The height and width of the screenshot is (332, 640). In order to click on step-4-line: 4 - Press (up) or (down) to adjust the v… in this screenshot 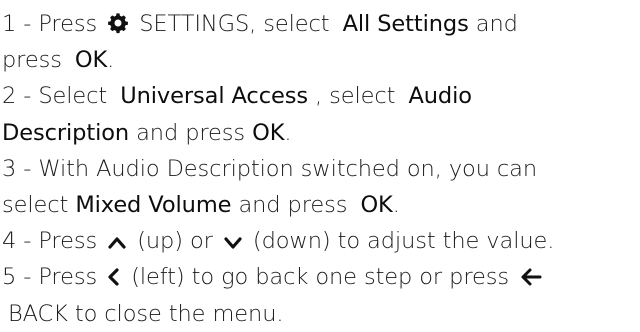, I will do `click(320, 241)`.